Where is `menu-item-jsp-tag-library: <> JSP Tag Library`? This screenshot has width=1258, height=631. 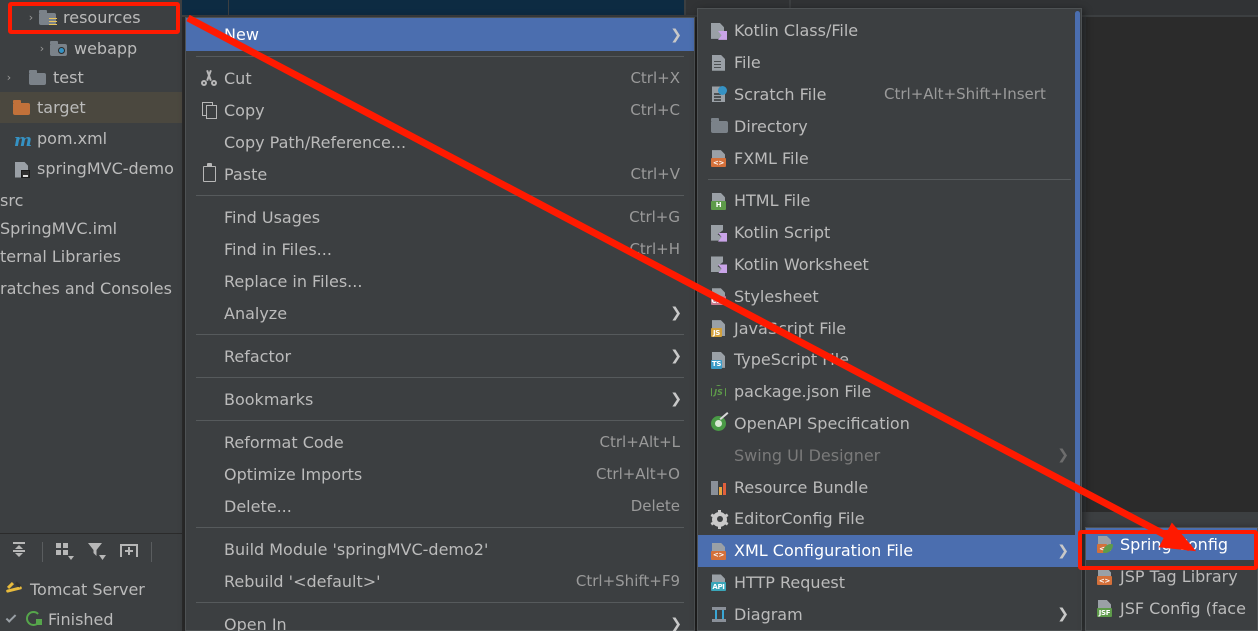
menu-item-jsp-tag-library: <> JSP Tag Library is located at coordinates (1171, 576).